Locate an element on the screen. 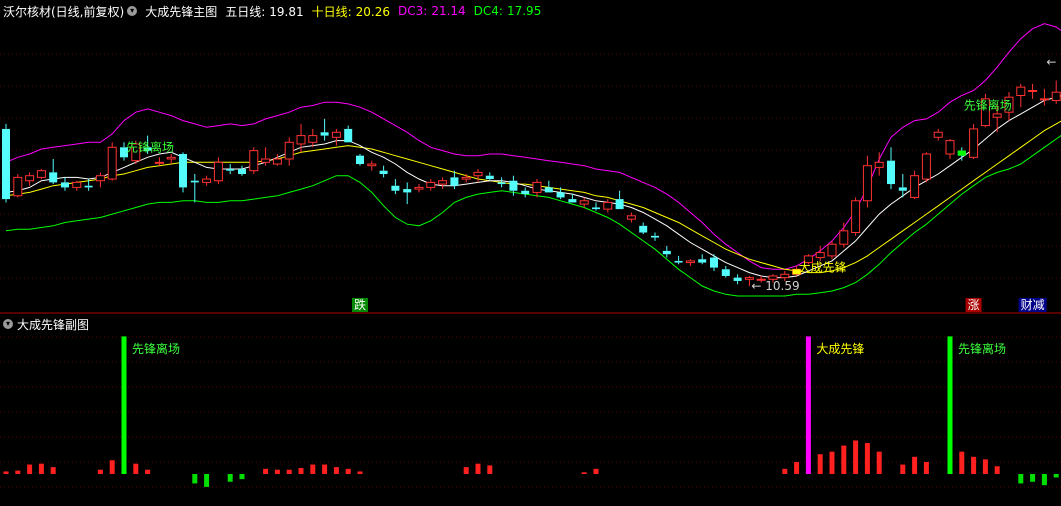 The height and width of the screenshot is (506, 1061). ma5-readout: 五日线: 19.81 is located at coordinates (264, 11).